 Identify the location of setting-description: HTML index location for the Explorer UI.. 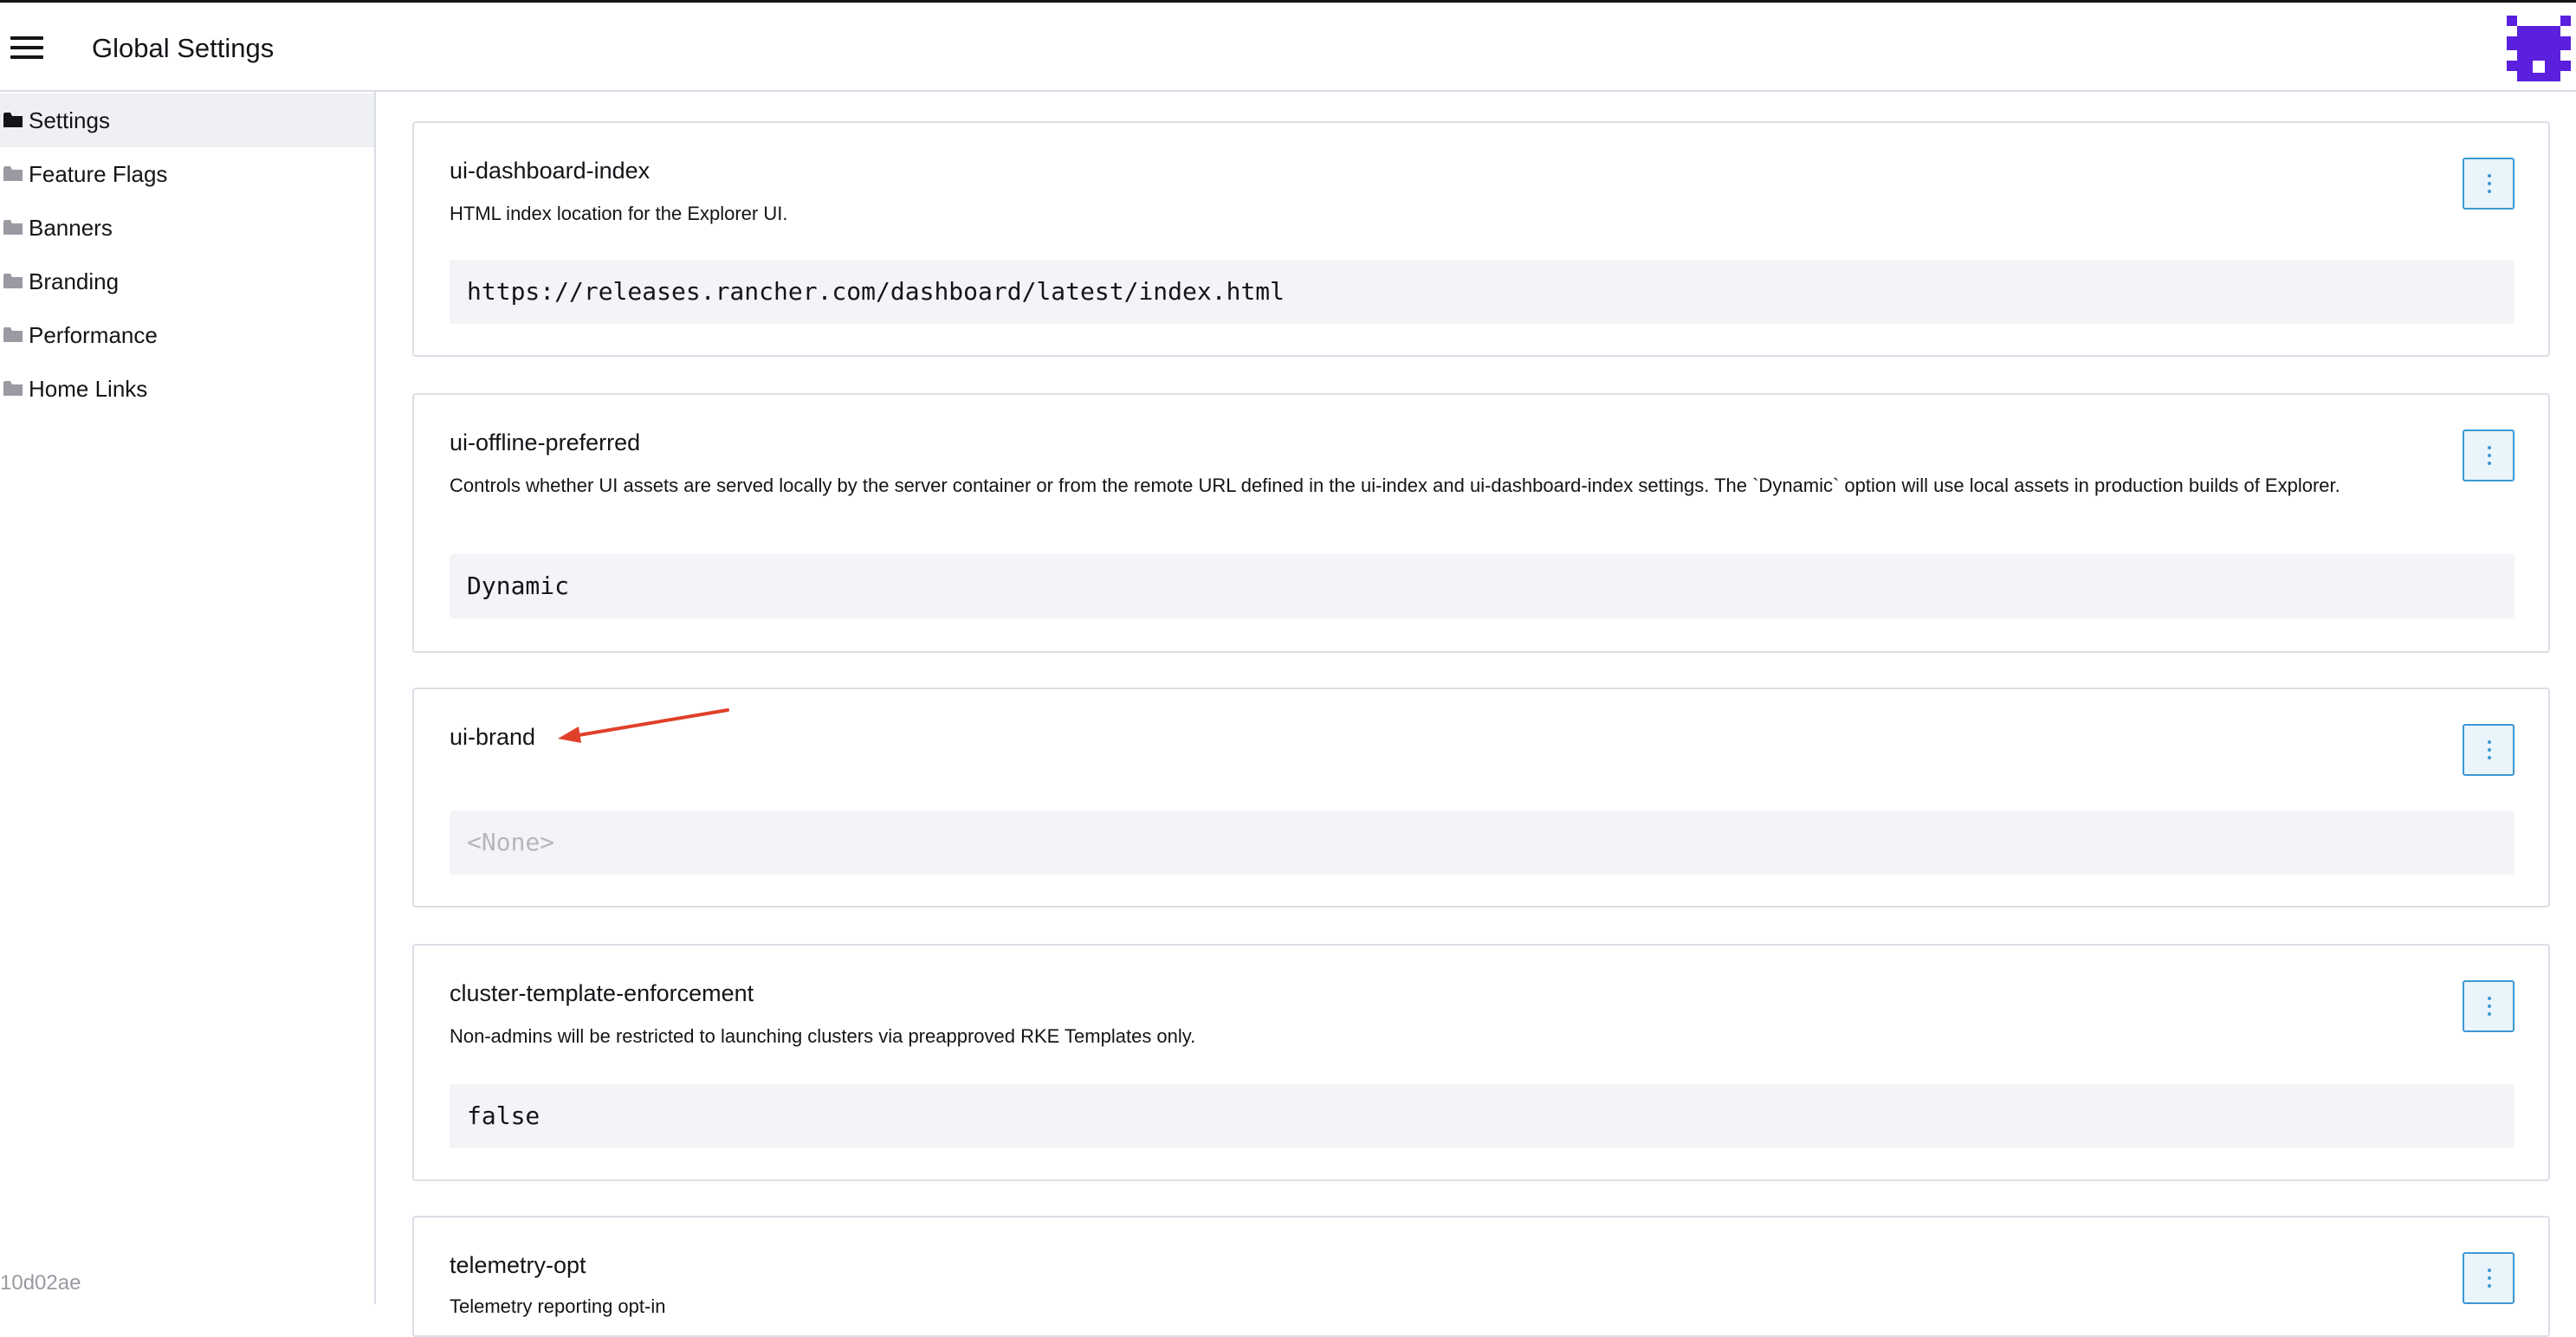
(619, 213).